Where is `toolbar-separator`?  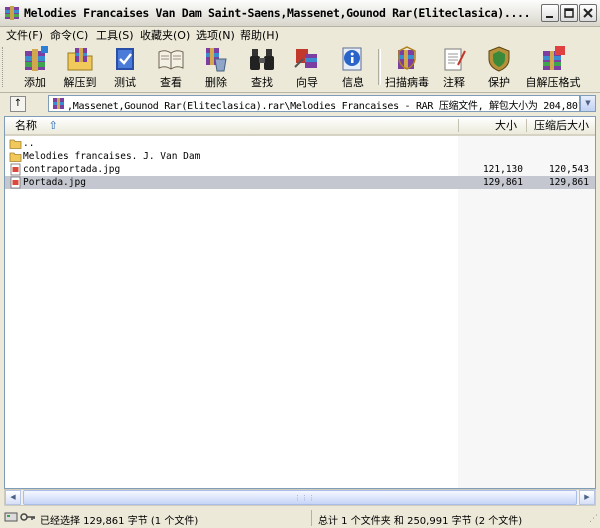
toolbar-separator is located at coordinates (379, 67).